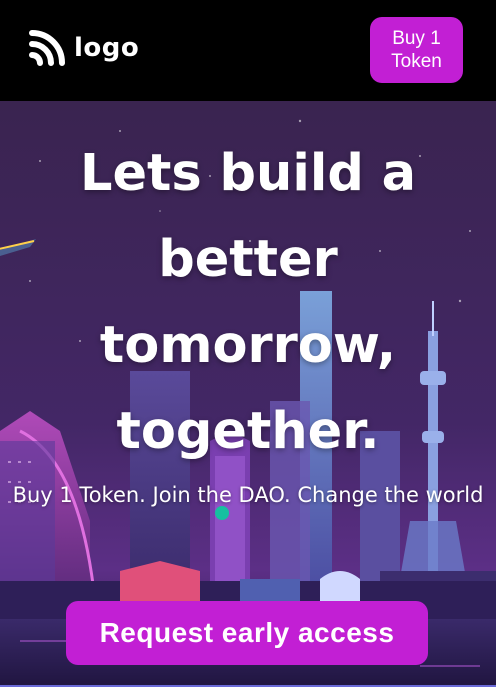 The image size is (496, 687). I want to click on rss-feed-icon, so click(47, 48).